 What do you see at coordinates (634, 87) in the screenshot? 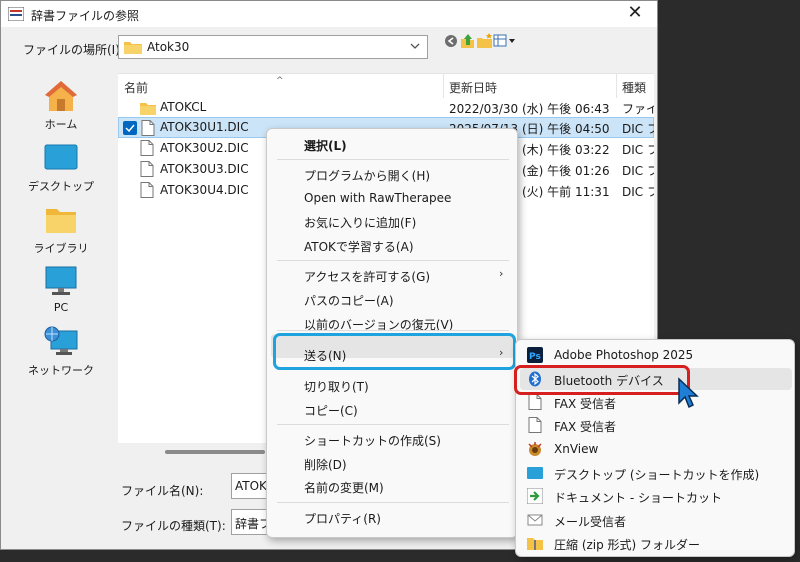
I see `column-header-type: 種類` at bounding box center [634, 87].